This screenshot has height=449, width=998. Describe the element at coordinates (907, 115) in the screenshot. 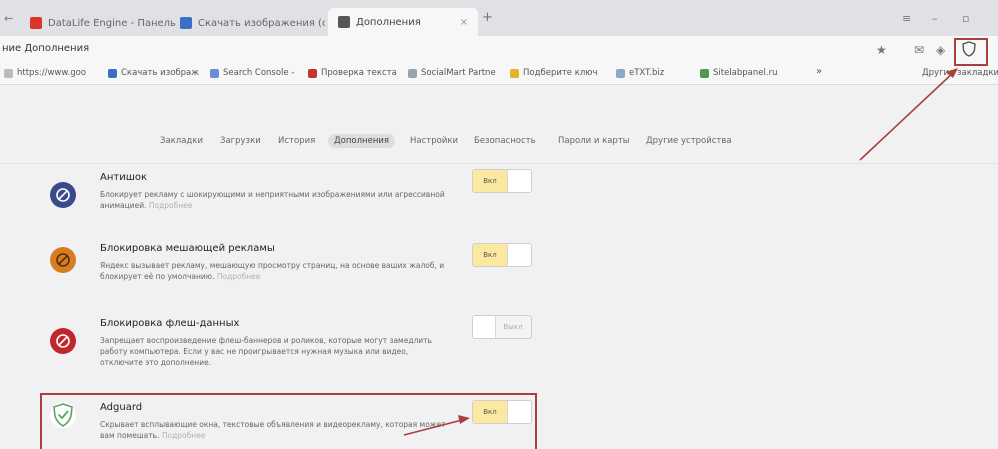

I see `arrow-to-shield` at that location.